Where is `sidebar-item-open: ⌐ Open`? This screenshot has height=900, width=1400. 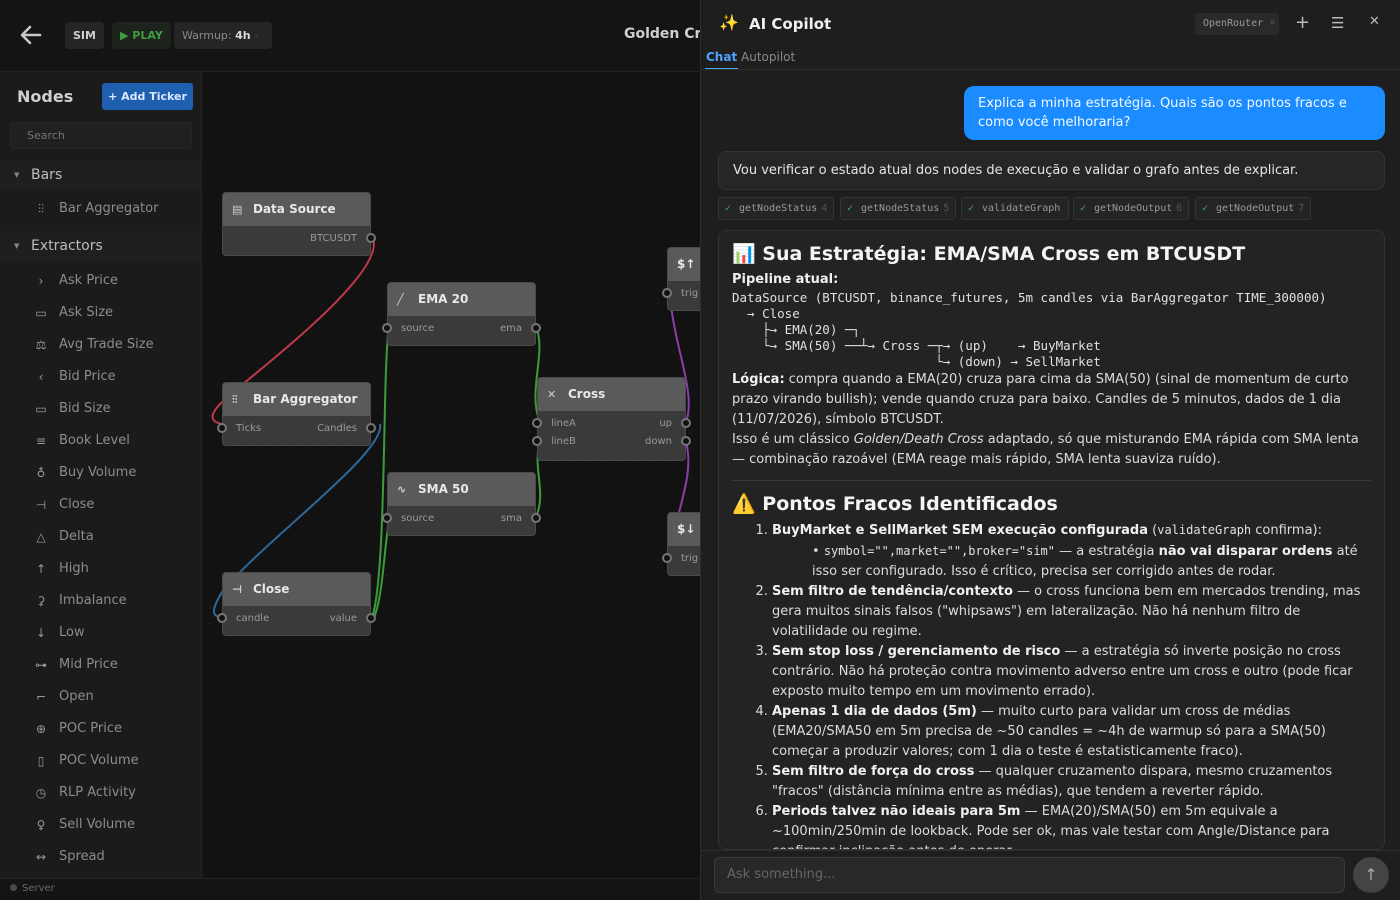 sidebar-item-open: ⌐ Open is located at coordinates (100, 697).